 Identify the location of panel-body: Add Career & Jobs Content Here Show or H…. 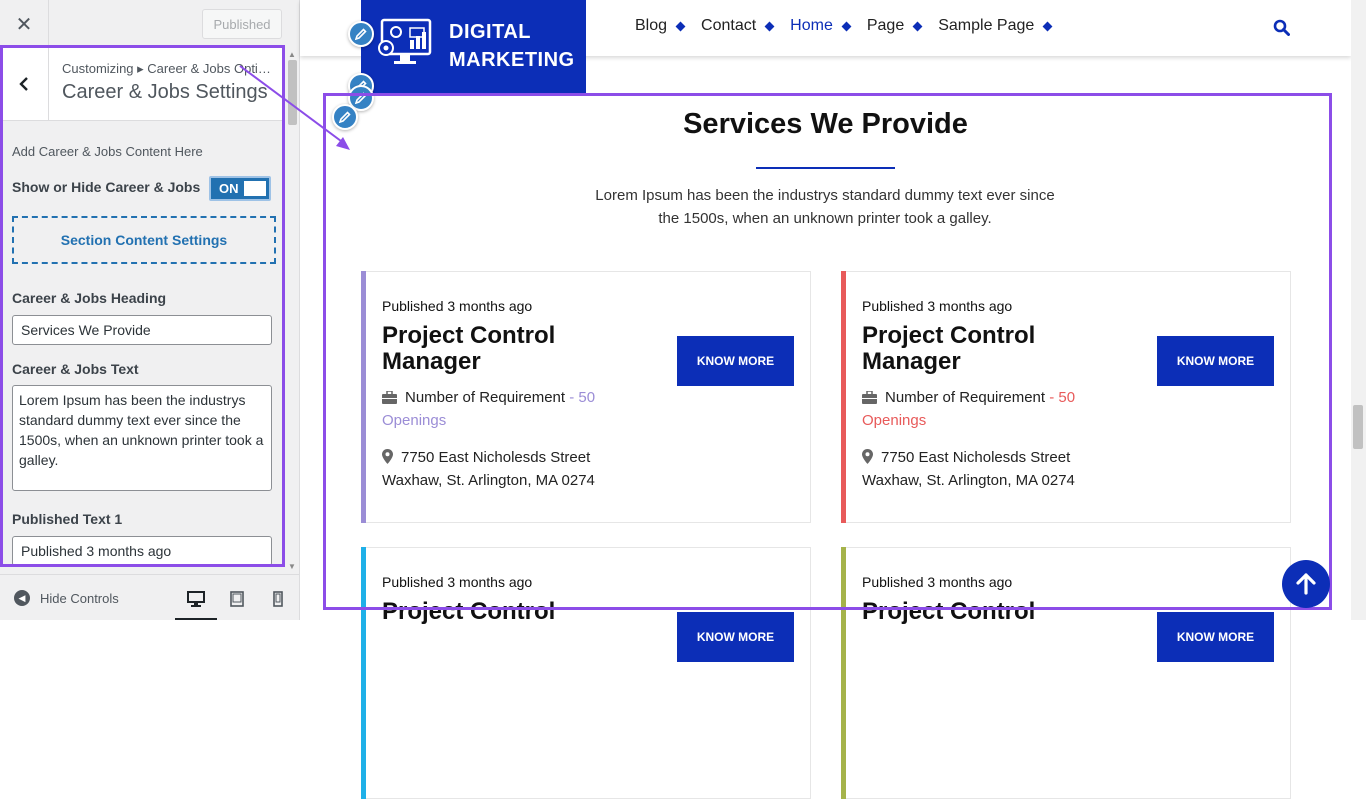
(142, 347).